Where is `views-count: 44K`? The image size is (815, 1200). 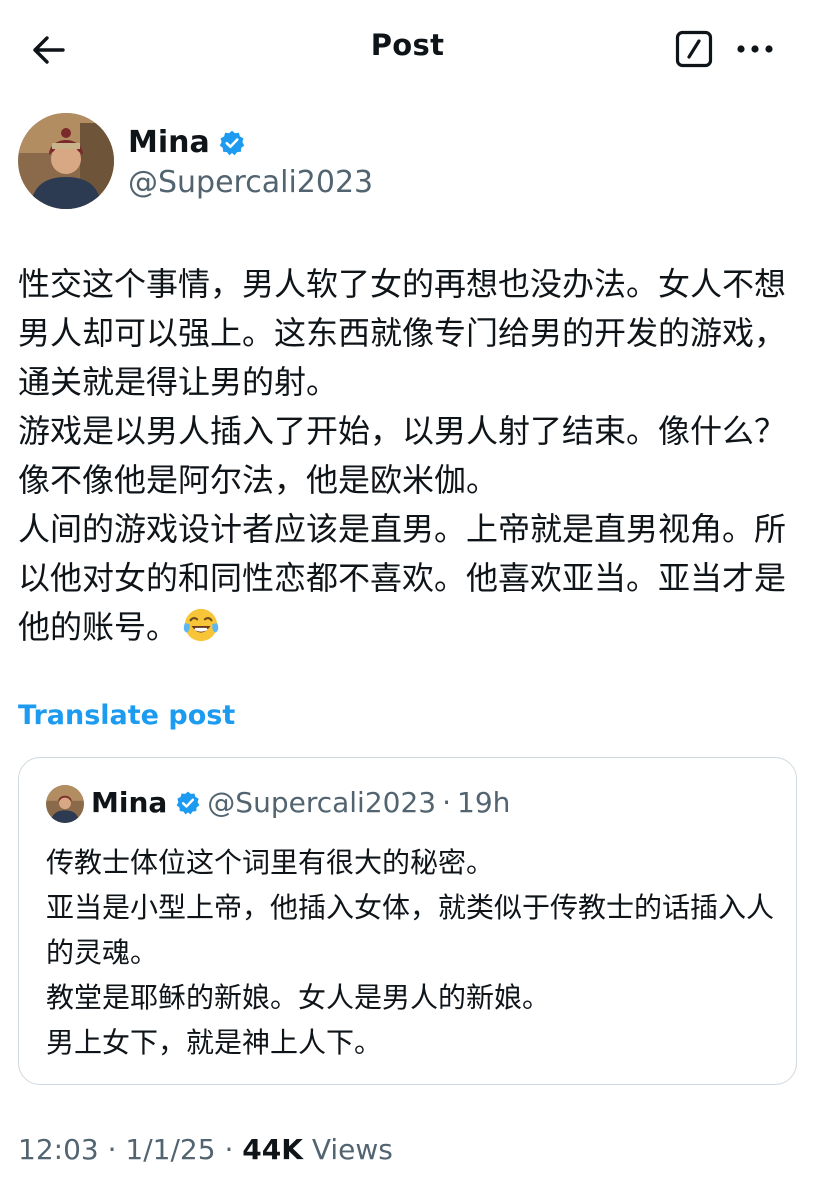
views-count: 44K is located at coordinates (272, 1149).